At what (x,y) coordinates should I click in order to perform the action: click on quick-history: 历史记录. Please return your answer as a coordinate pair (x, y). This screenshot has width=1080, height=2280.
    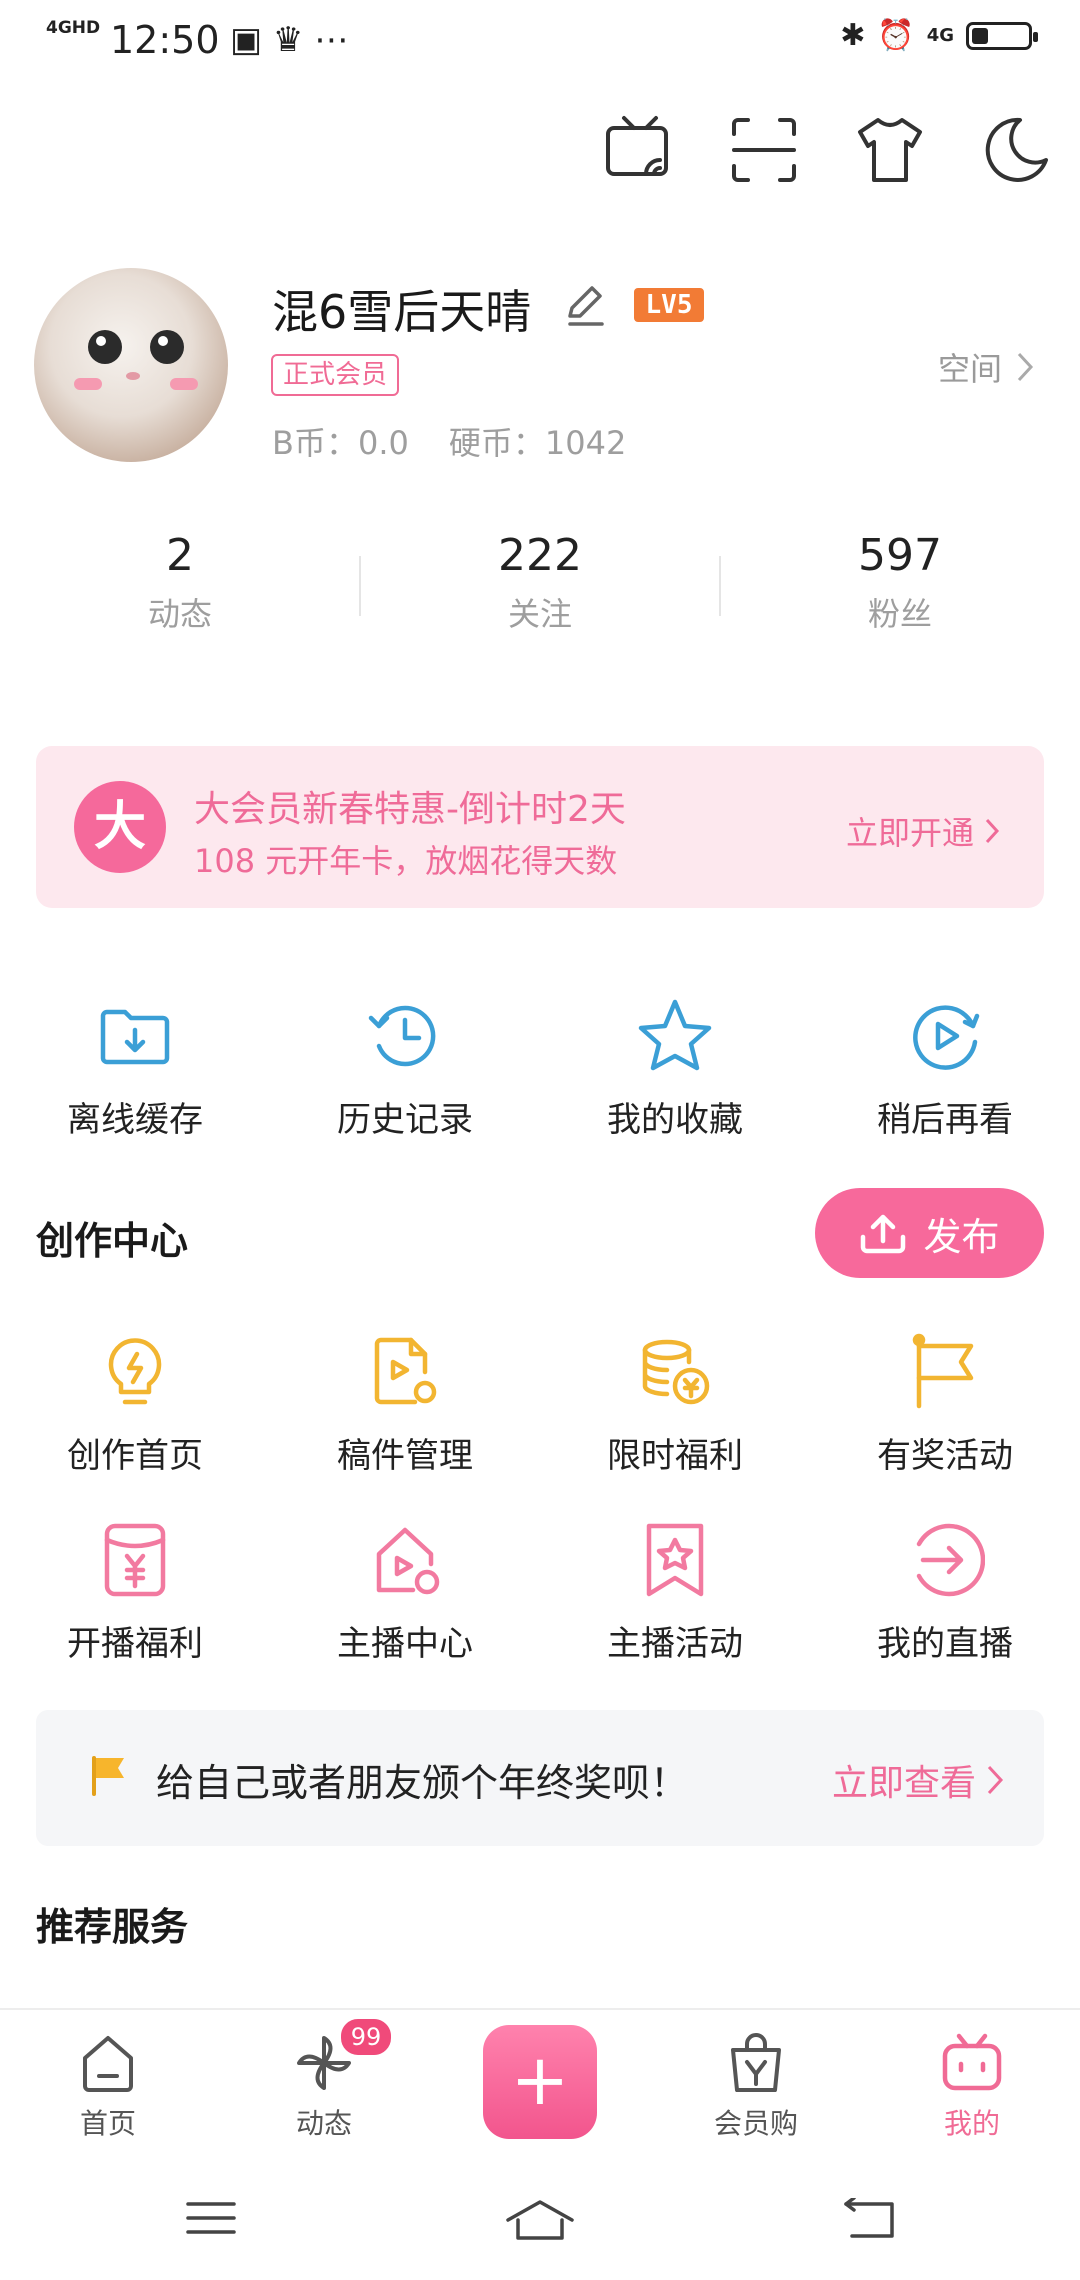
    Looking at the image, I should click on (405, 1068).